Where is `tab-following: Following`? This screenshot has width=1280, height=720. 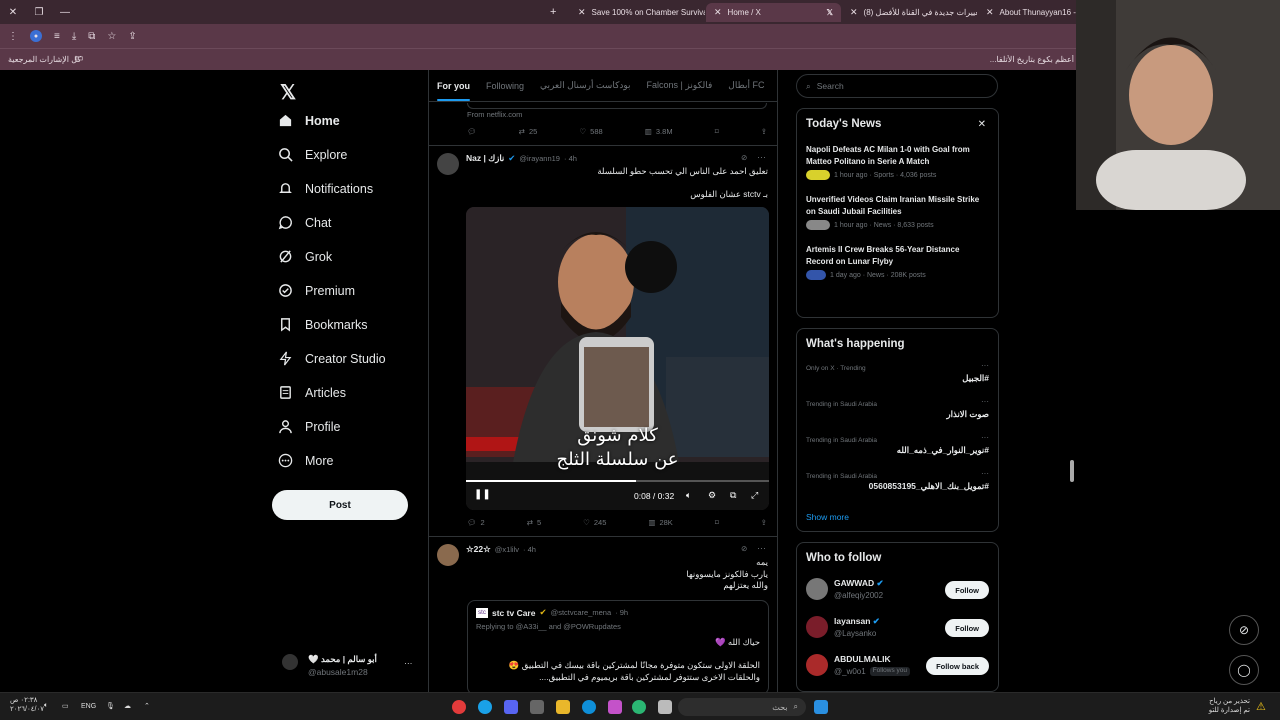 tab-following: Following is located at coordinates (505, 86).